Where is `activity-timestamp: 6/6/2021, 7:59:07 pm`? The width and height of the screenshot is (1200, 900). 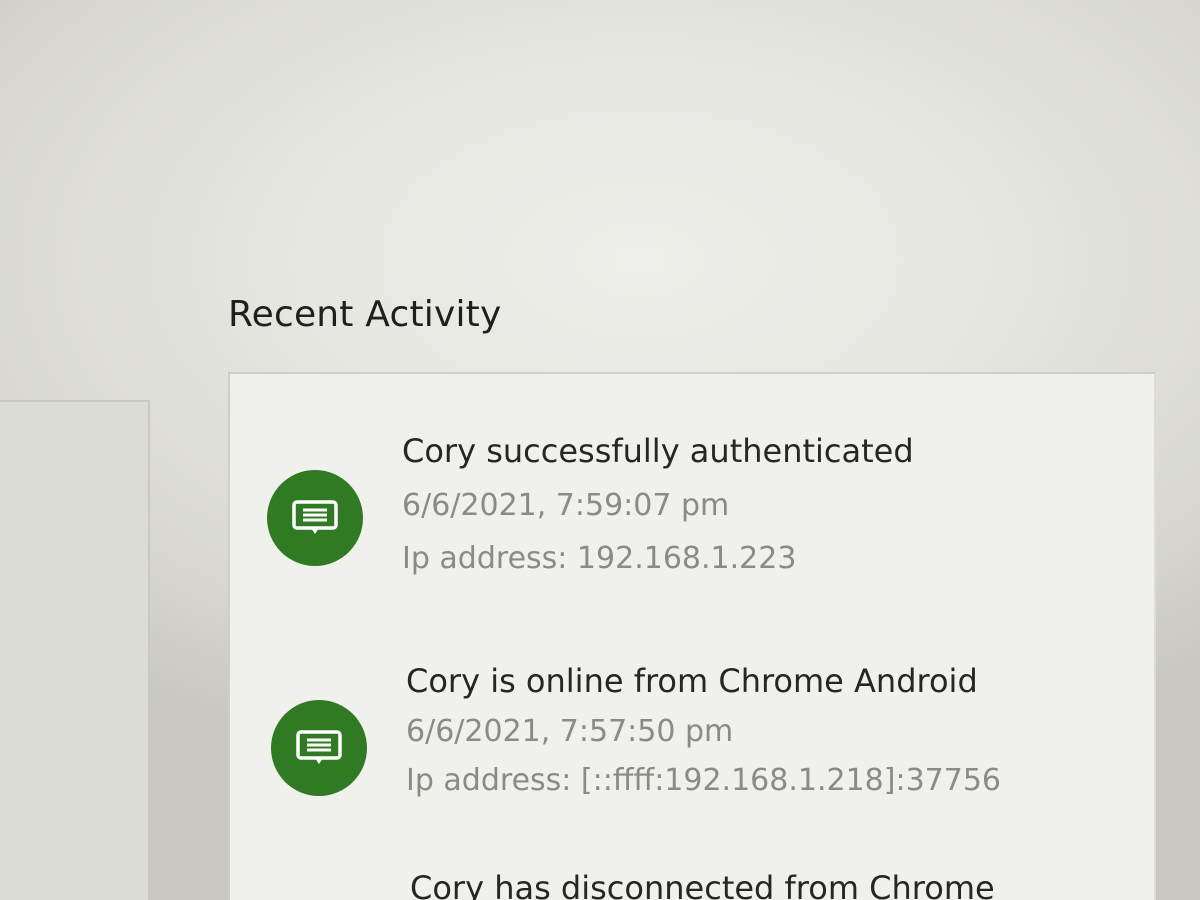 activity-timestamp: 6/6/2021, 7:59:07 pm is located at coordinates (566, 505).